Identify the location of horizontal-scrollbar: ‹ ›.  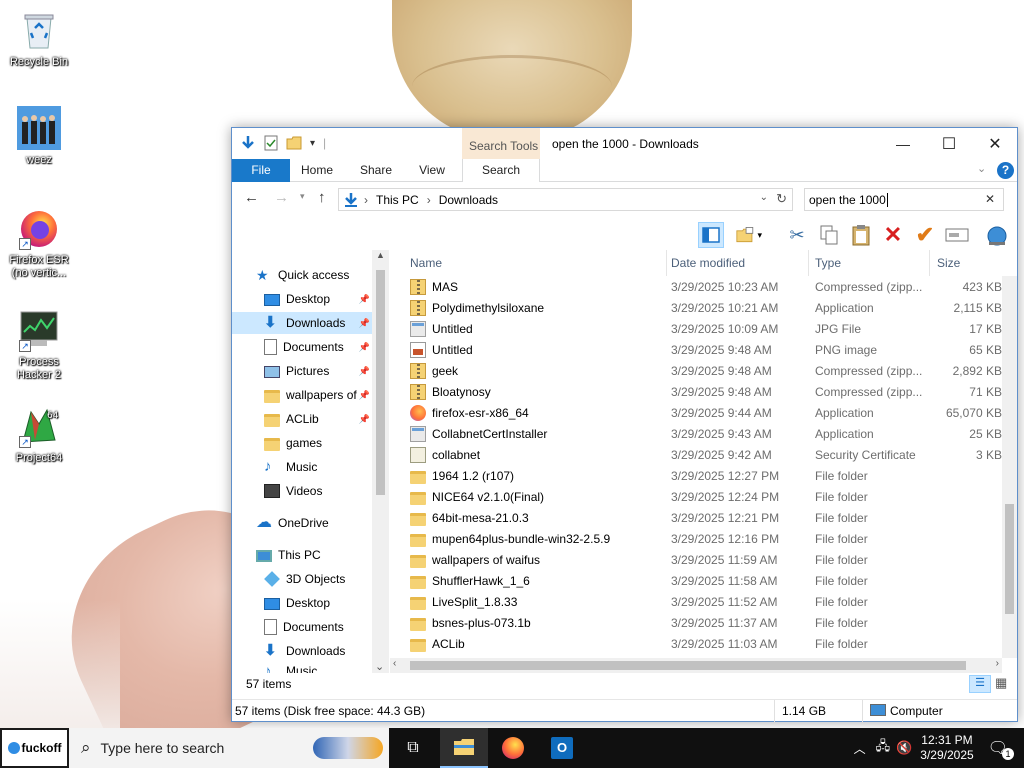
(696, 665).